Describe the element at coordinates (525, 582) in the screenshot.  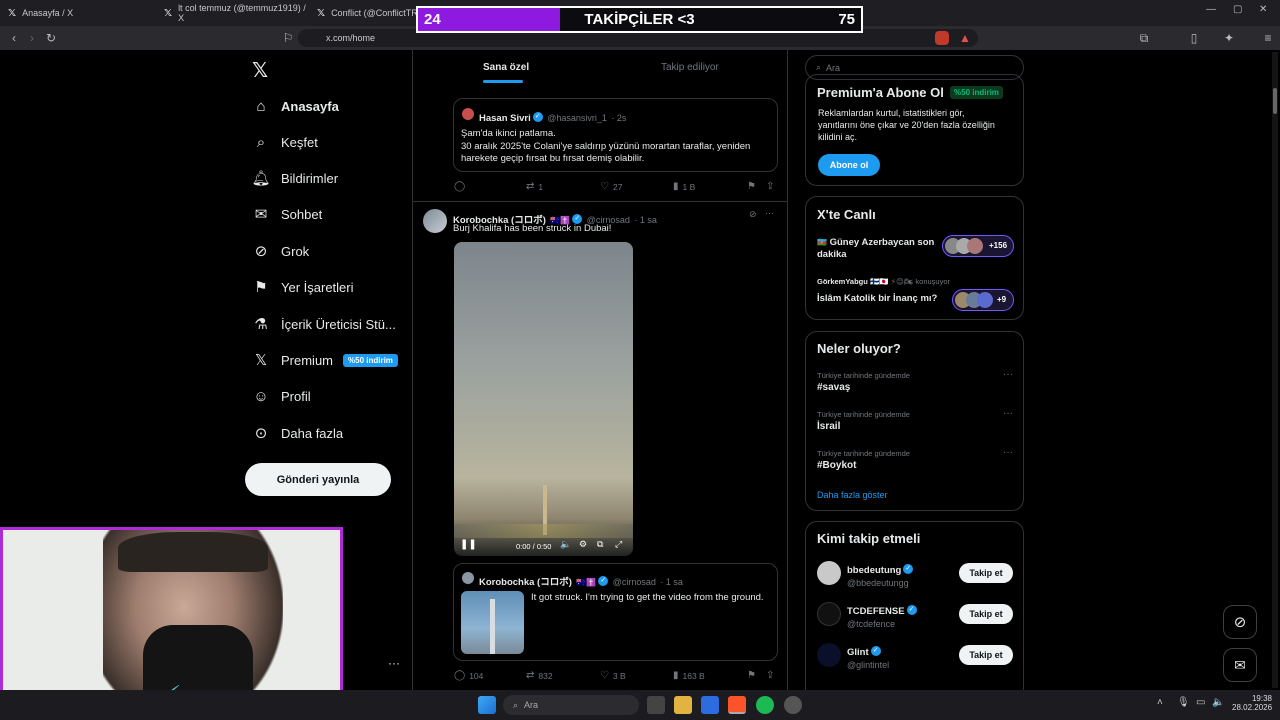
I see `author-name: Korobochka (コロボ)` at that location.